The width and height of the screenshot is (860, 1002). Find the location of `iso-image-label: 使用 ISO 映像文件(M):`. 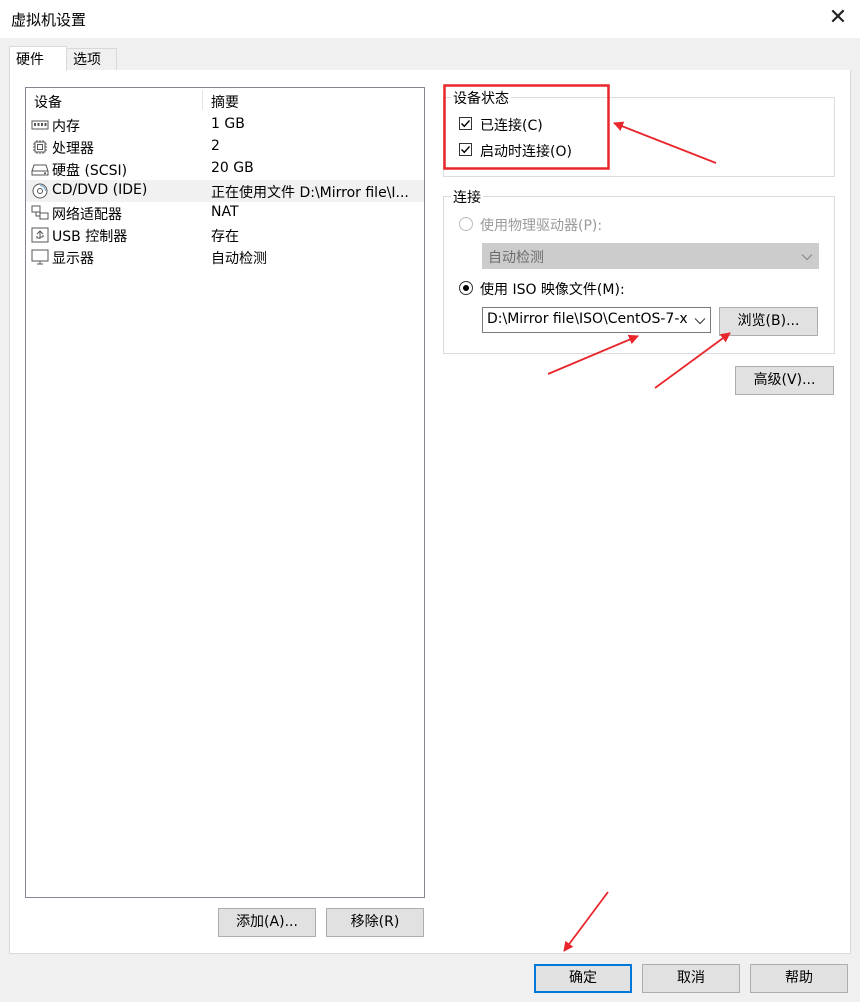

iso-image-label: 使用 ISO 映像文件(M): is located at coordinates (552, 289).